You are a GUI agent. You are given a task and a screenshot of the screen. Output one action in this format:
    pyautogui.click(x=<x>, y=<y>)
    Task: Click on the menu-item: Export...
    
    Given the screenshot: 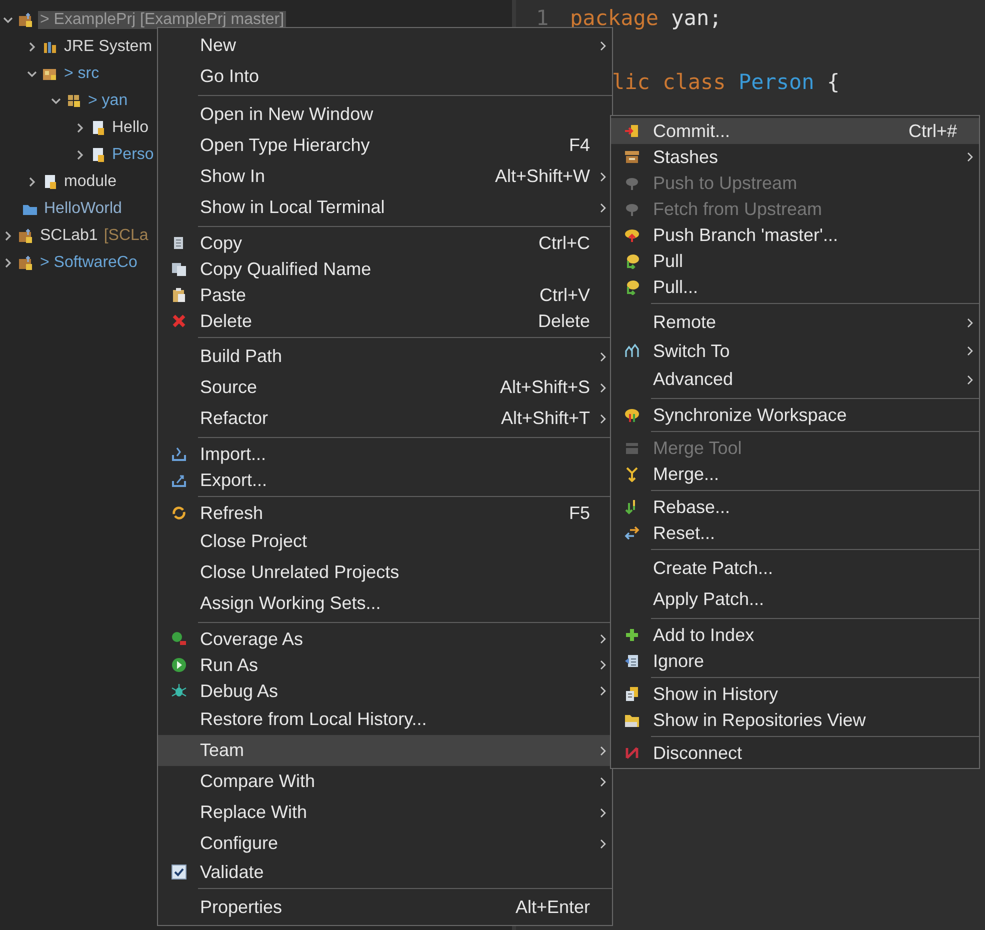 What is the action you would take?
    pyautogui.click(x=385, y=480)
    